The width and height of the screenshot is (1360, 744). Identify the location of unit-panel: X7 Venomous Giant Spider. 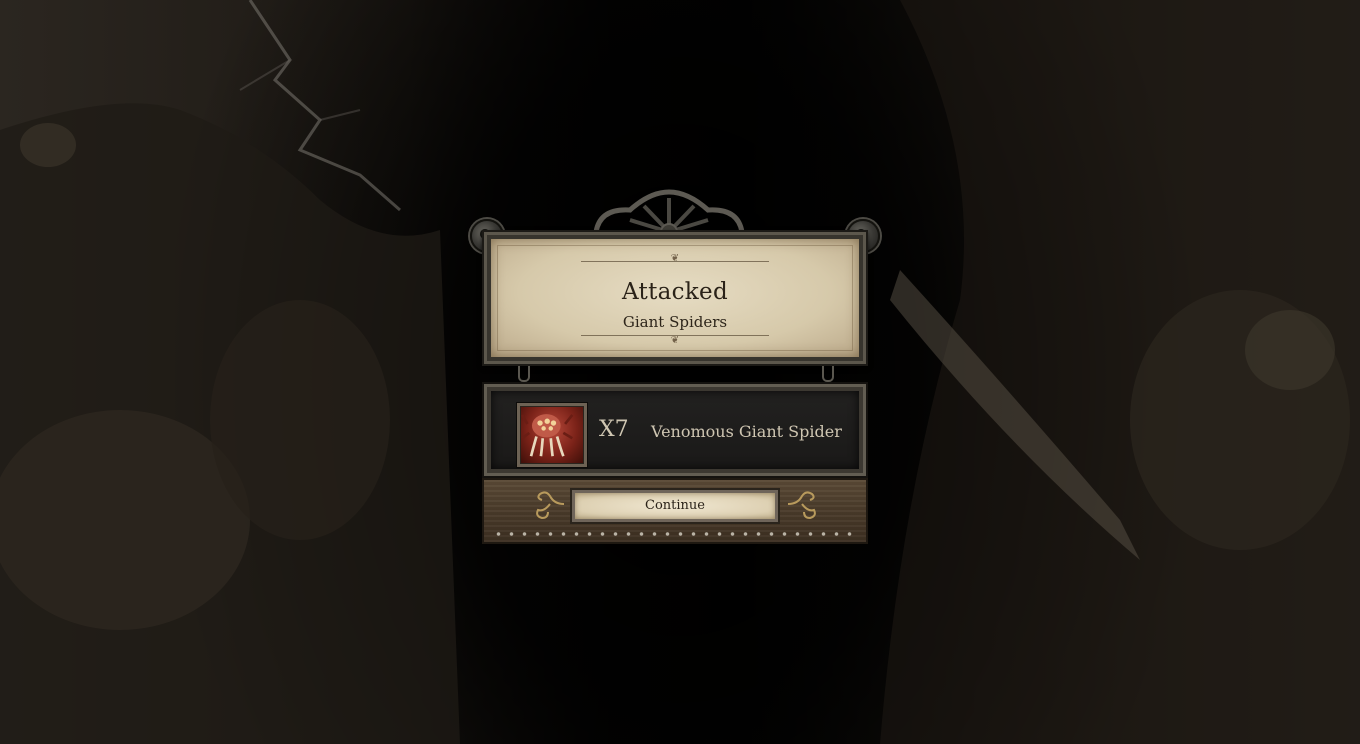
(675, 430).